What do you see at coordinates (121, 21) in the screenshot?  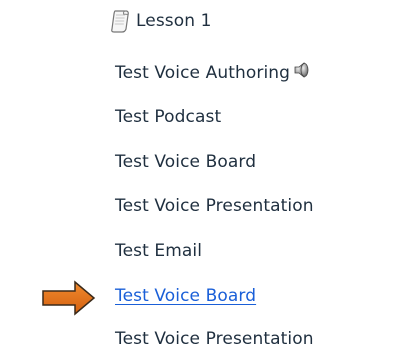 I see `page-icon` at bounding box center [121, 21].